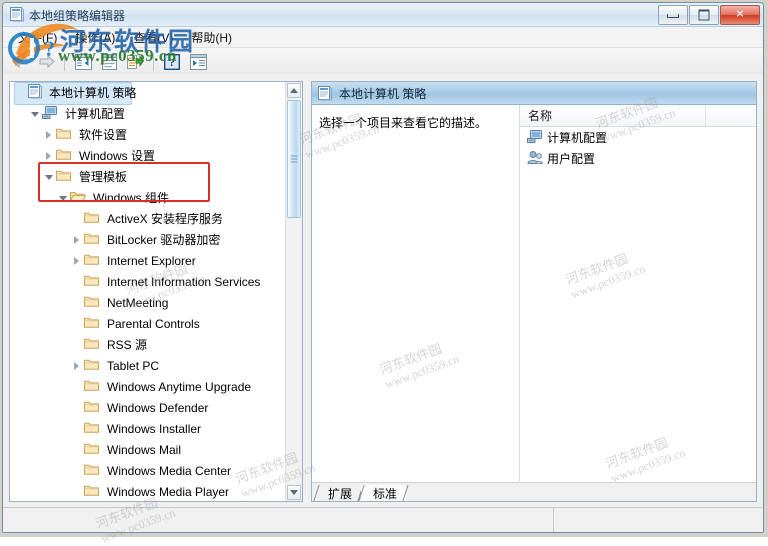  I want to click on action-pane-icon, so click(198, 61).